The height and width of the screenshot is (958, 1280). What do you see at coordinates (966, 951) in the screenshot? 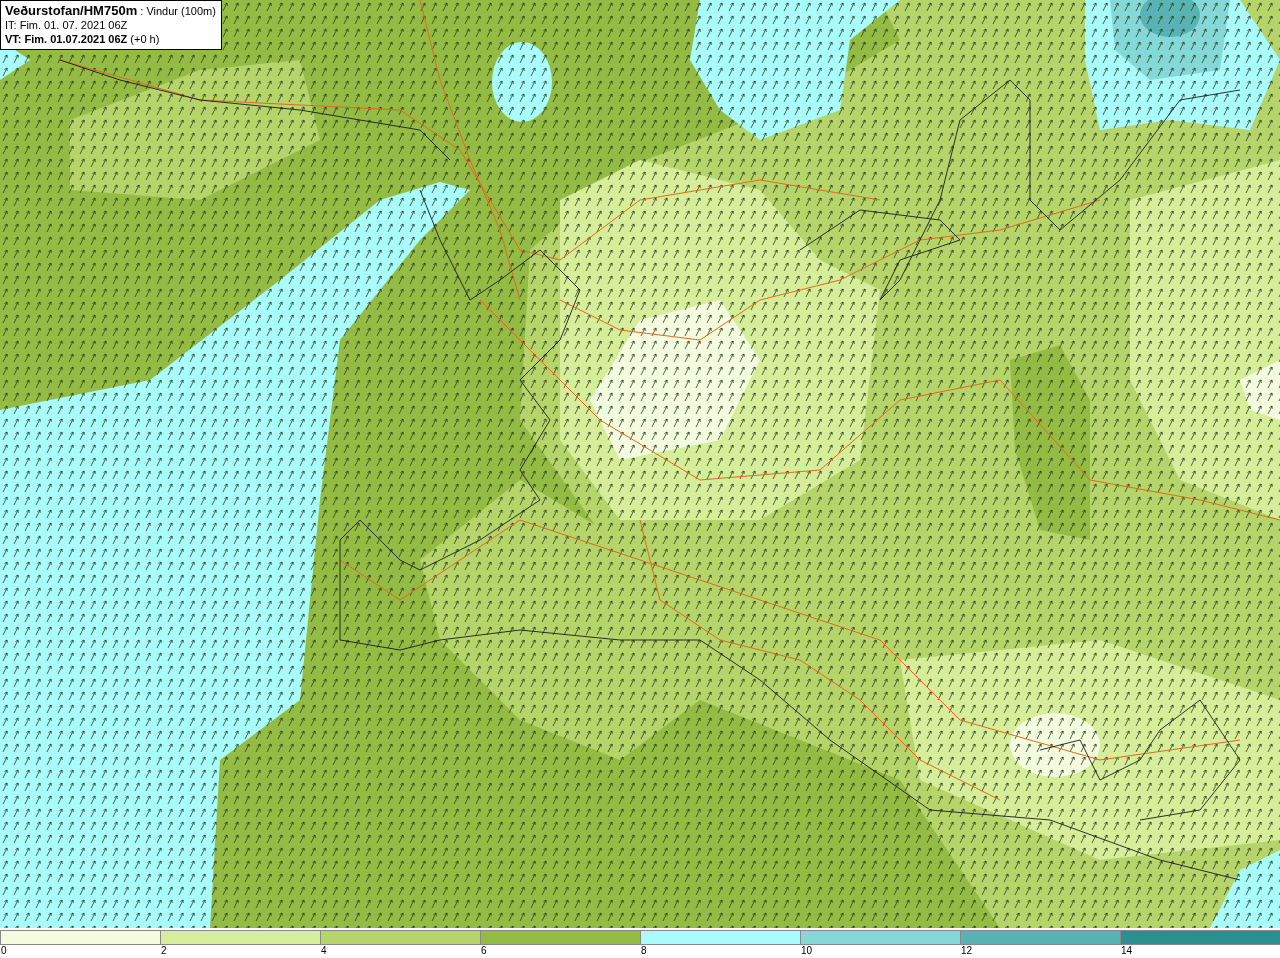
I see `legend-label: 12` at bounding box center [966, 951].